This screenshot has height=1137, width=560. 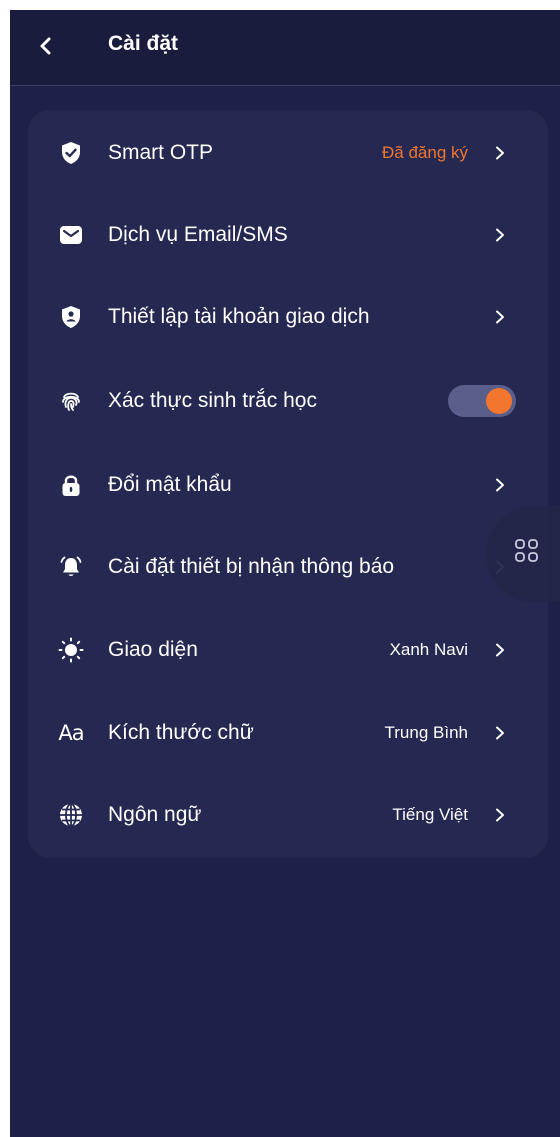 I want to click on language-value: Tiếng Việt, so click(x=430, y=814).